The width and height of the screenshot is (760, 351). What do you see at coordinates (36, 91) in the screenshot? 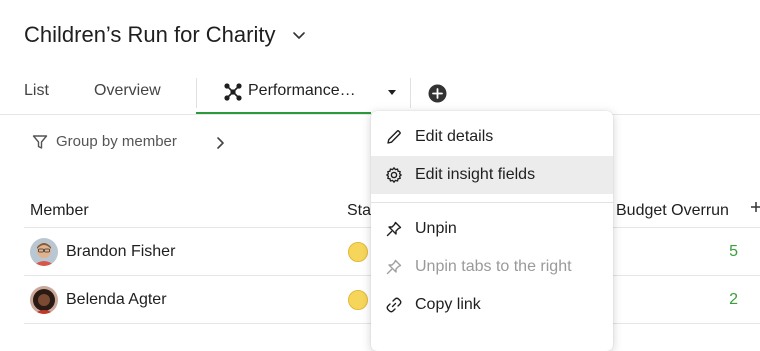
I see `tab-list: List` at bounding box center [36, 91].